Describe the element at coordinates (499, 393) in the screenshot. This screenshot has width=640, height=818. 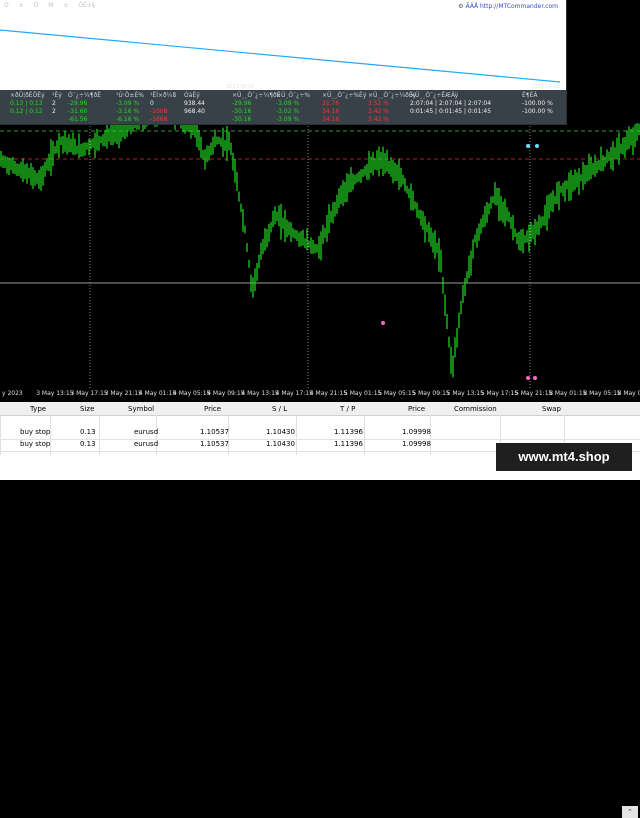
I see `time-tick-label: 5 May 17:15` at that location.